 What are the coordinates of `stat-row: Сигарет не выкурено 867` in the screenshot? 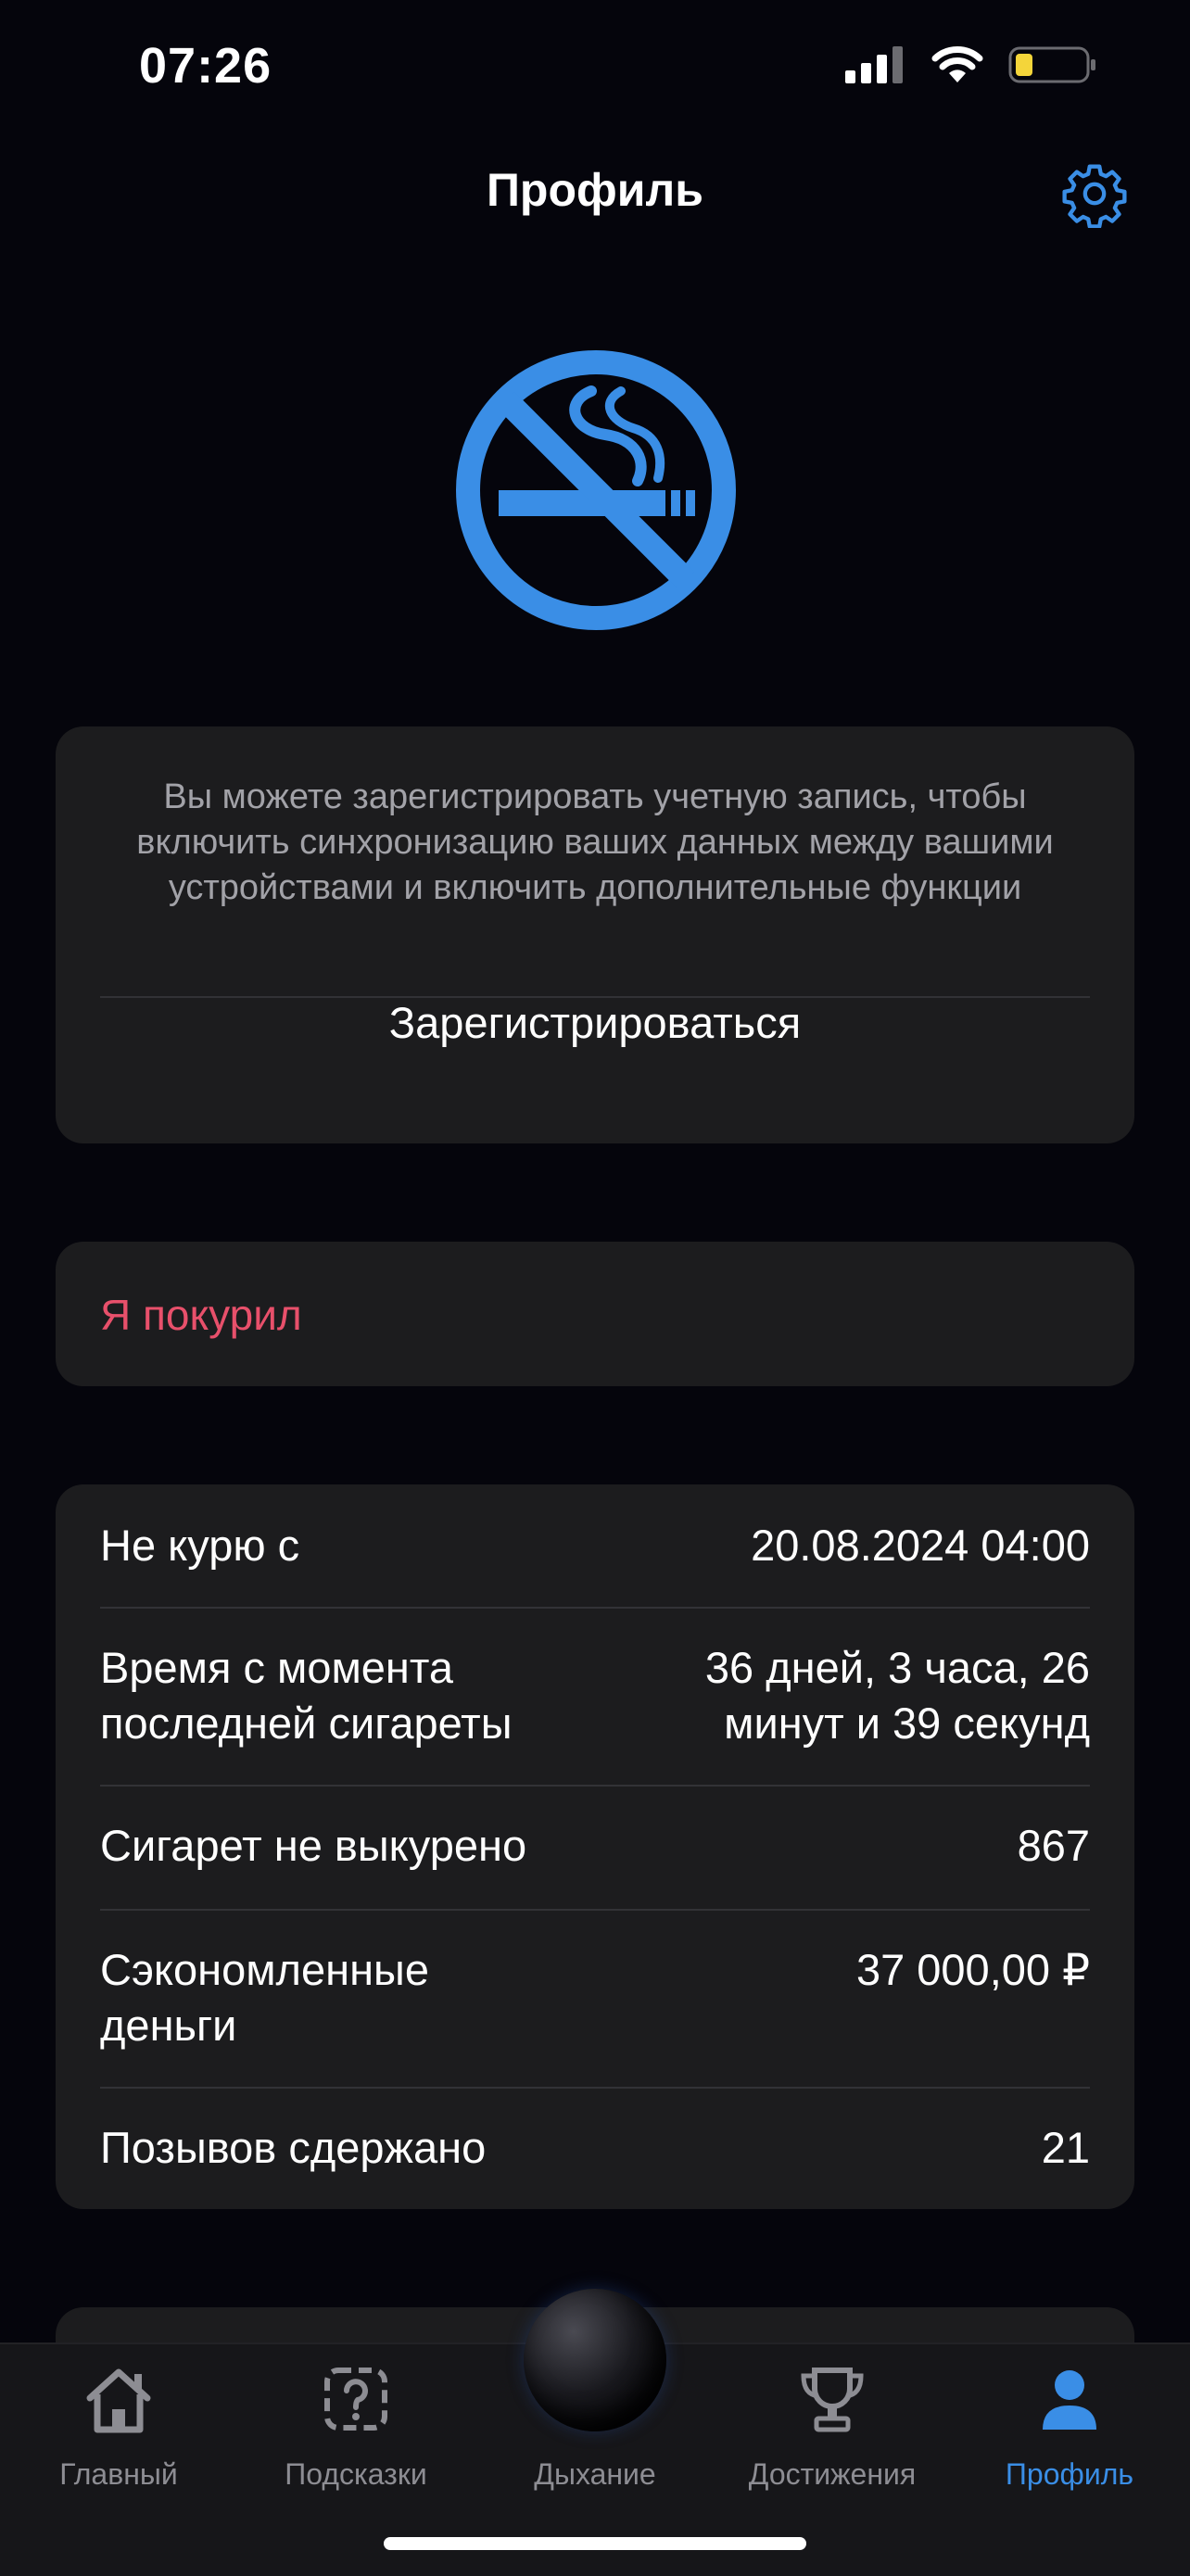 It's located at (595, 1846).